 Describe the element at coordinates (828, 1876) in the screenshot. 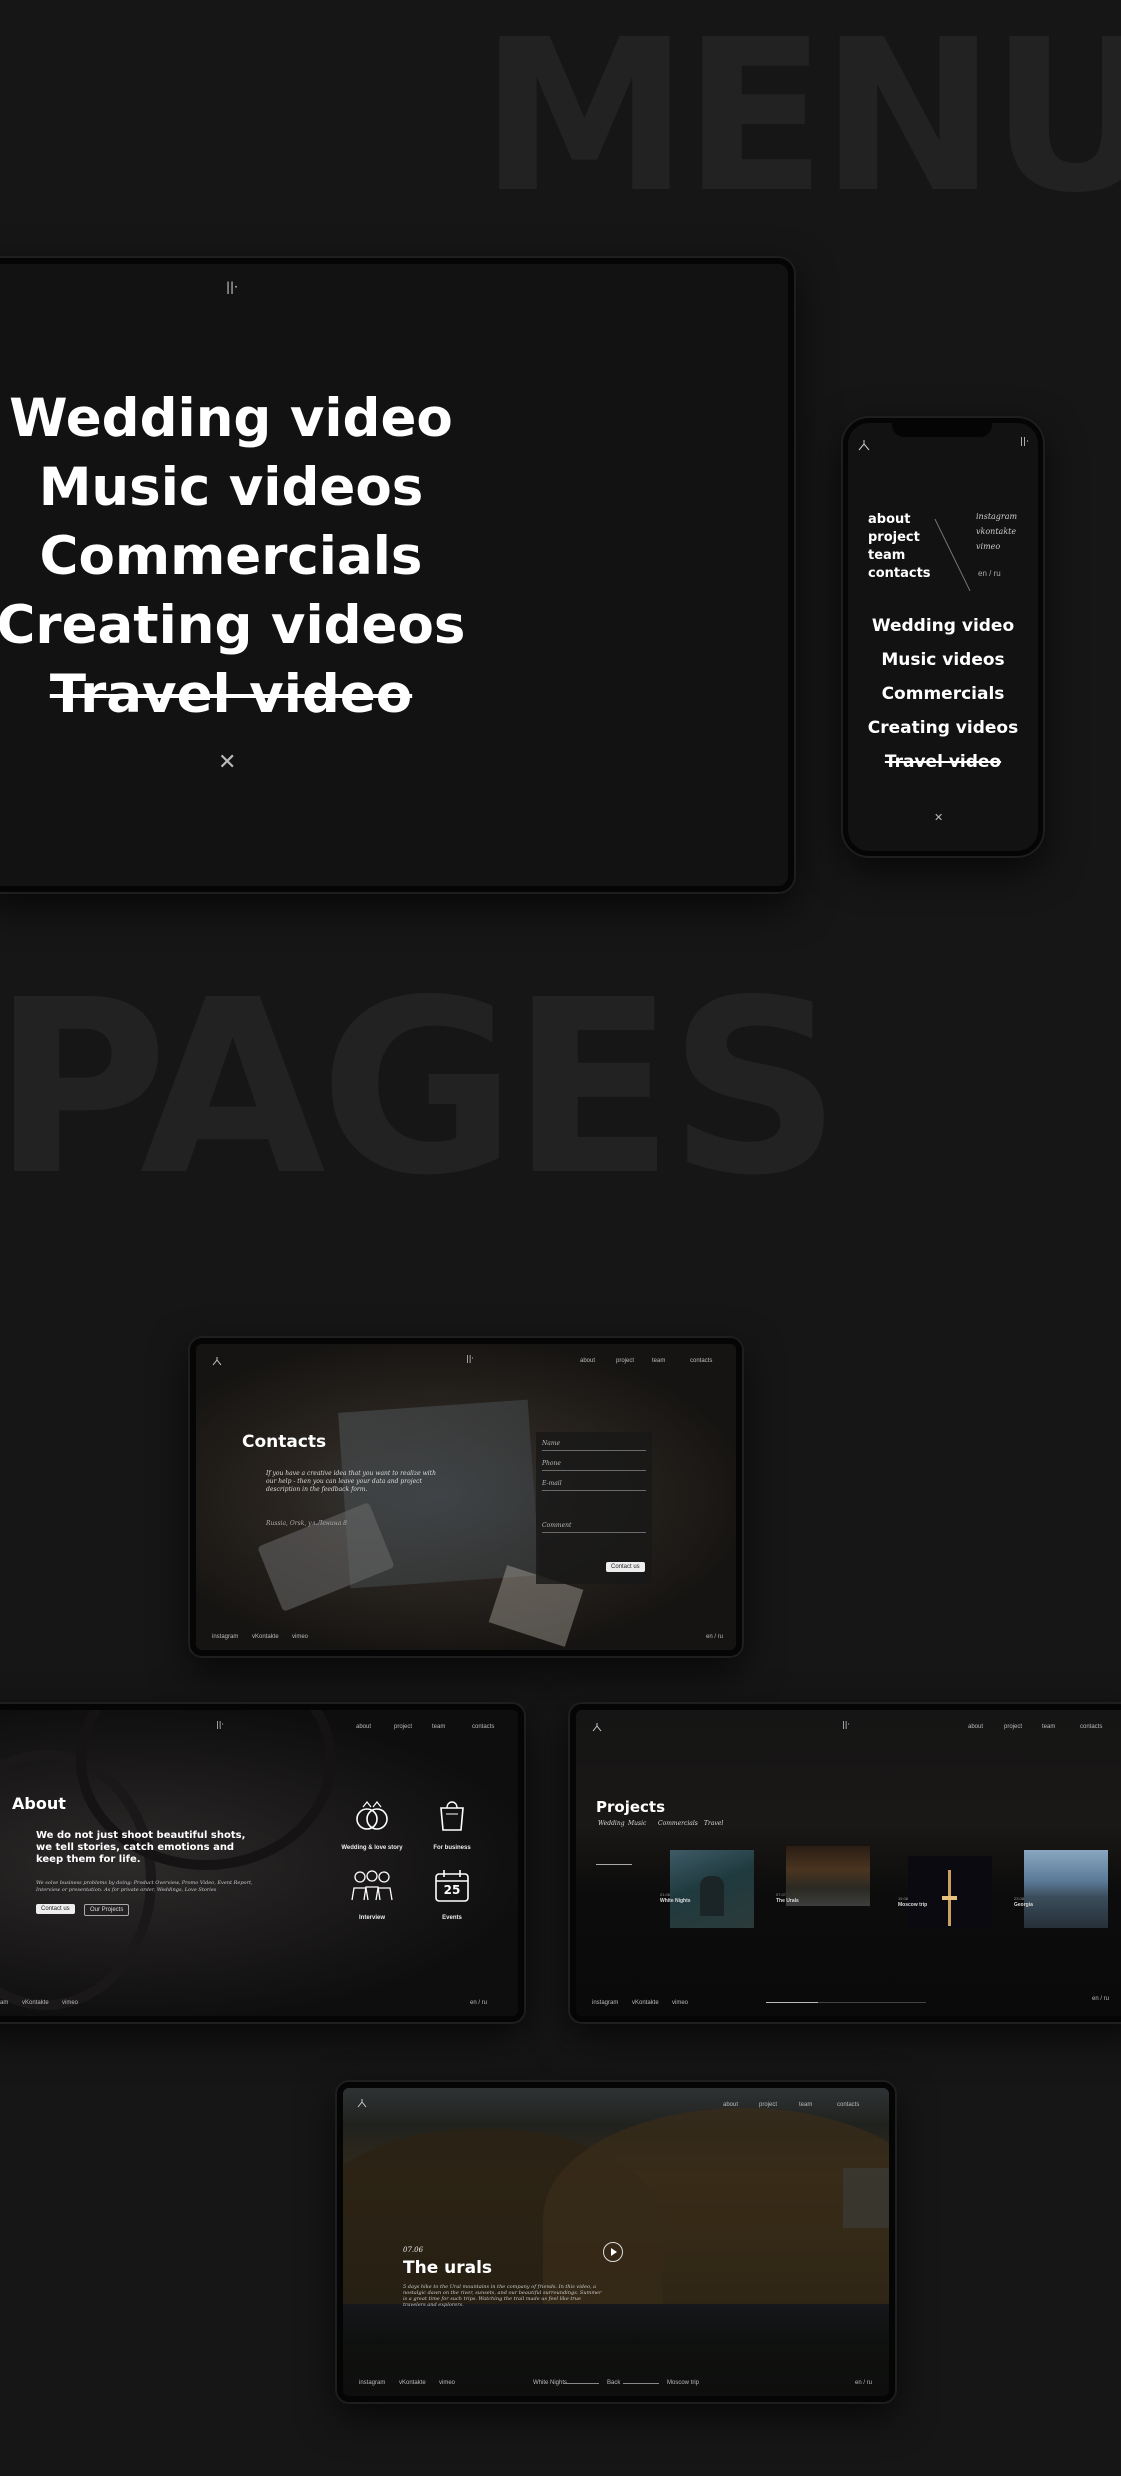

I see `project-card-urals` at that location.